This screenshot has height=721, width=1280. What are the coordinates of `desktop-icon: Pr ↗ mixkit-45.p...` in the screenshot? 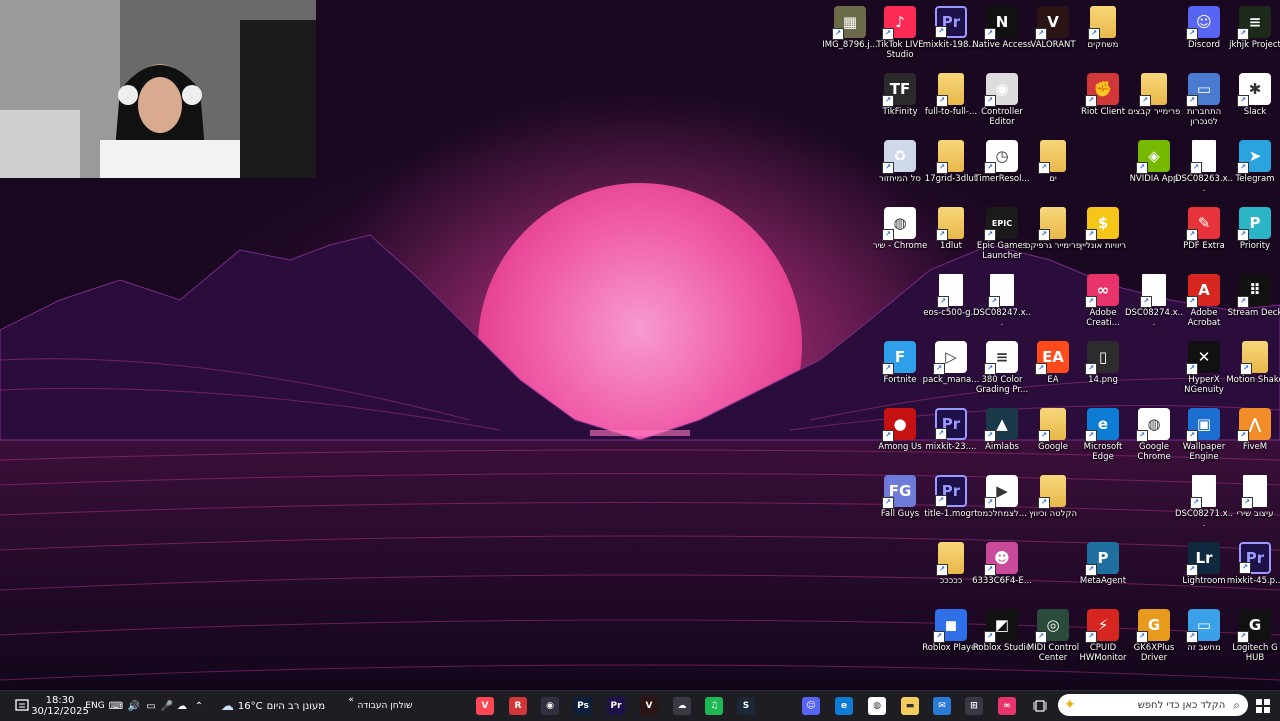 It's located at (1253, 575).